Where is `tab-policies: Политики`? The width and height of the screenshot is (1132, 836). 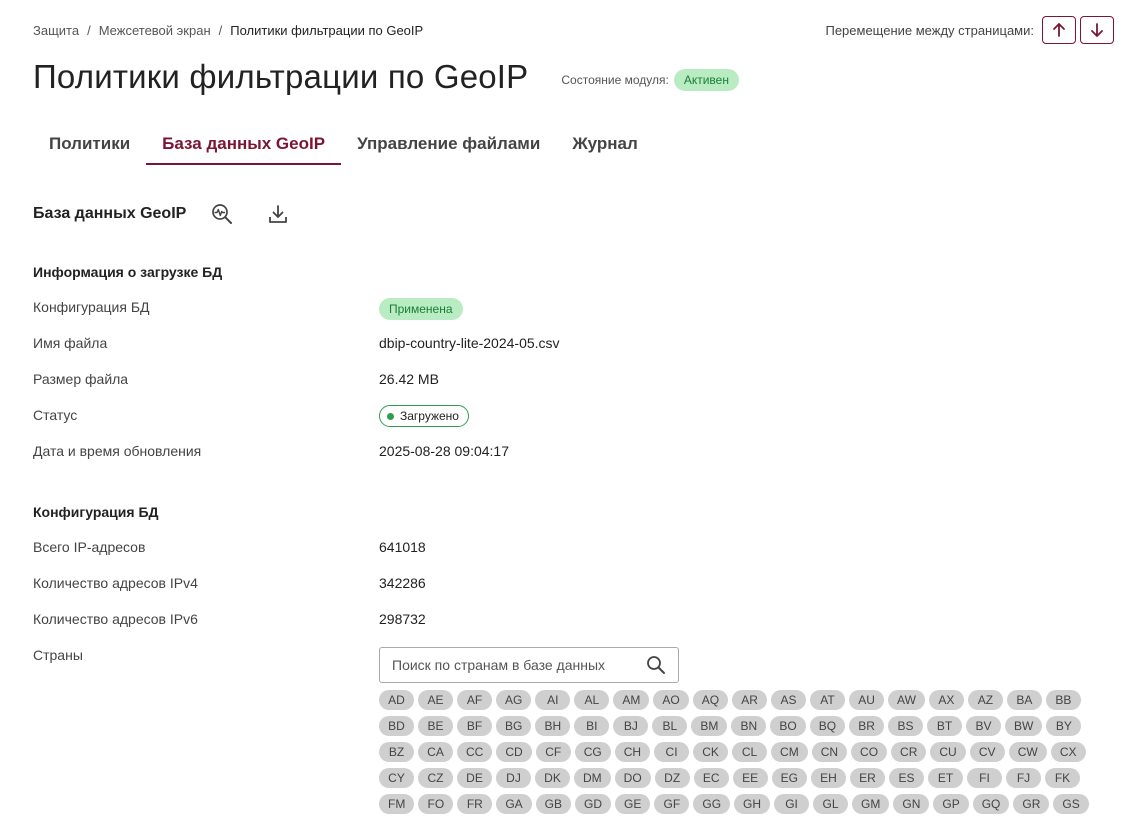 tab-policies: Политики is located at coordinates (89, 143).